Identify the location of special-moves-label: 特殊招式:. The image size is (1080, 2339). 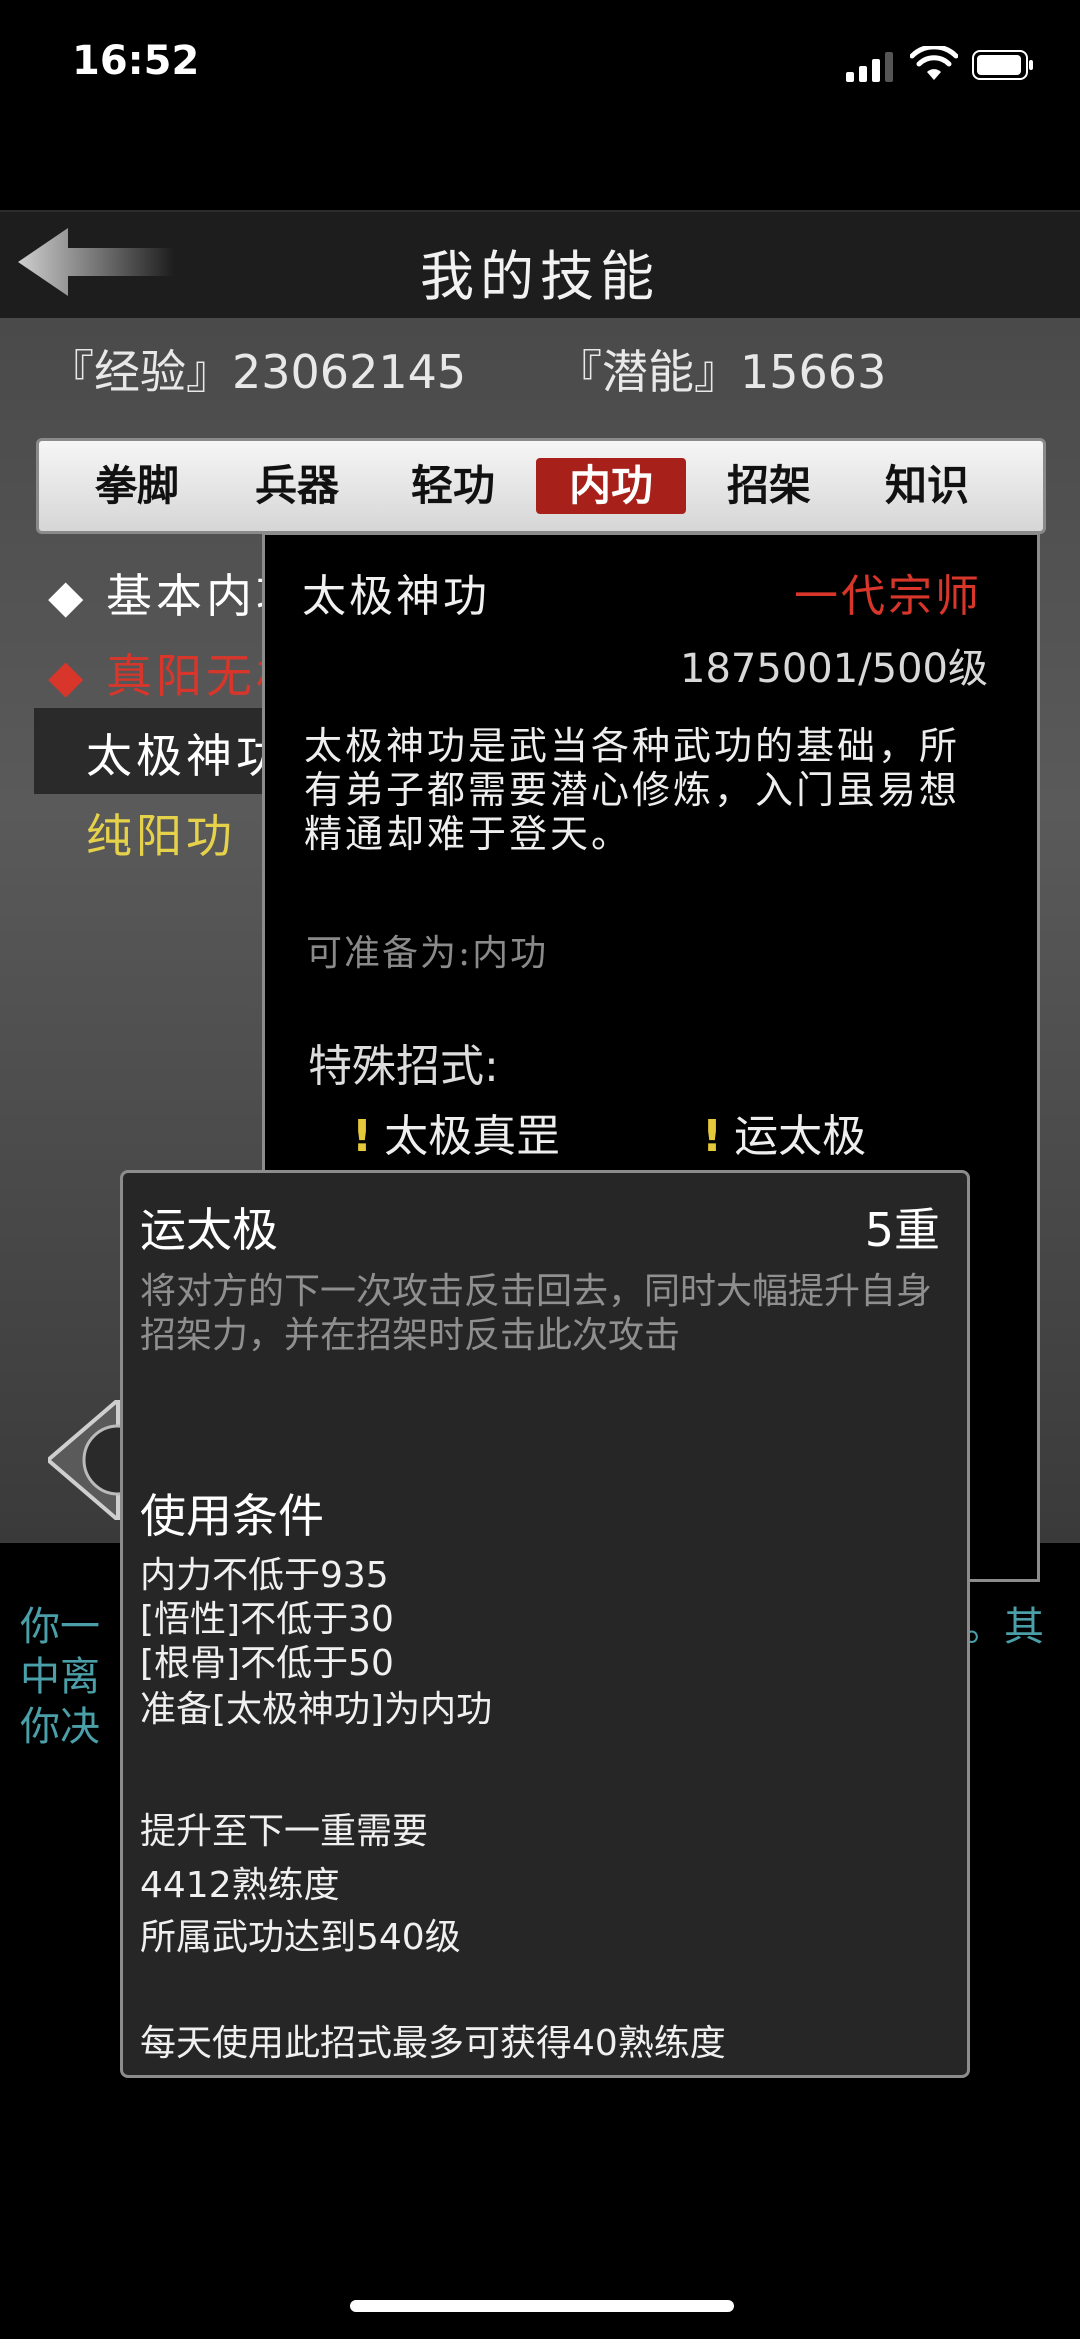
(403, 1066).